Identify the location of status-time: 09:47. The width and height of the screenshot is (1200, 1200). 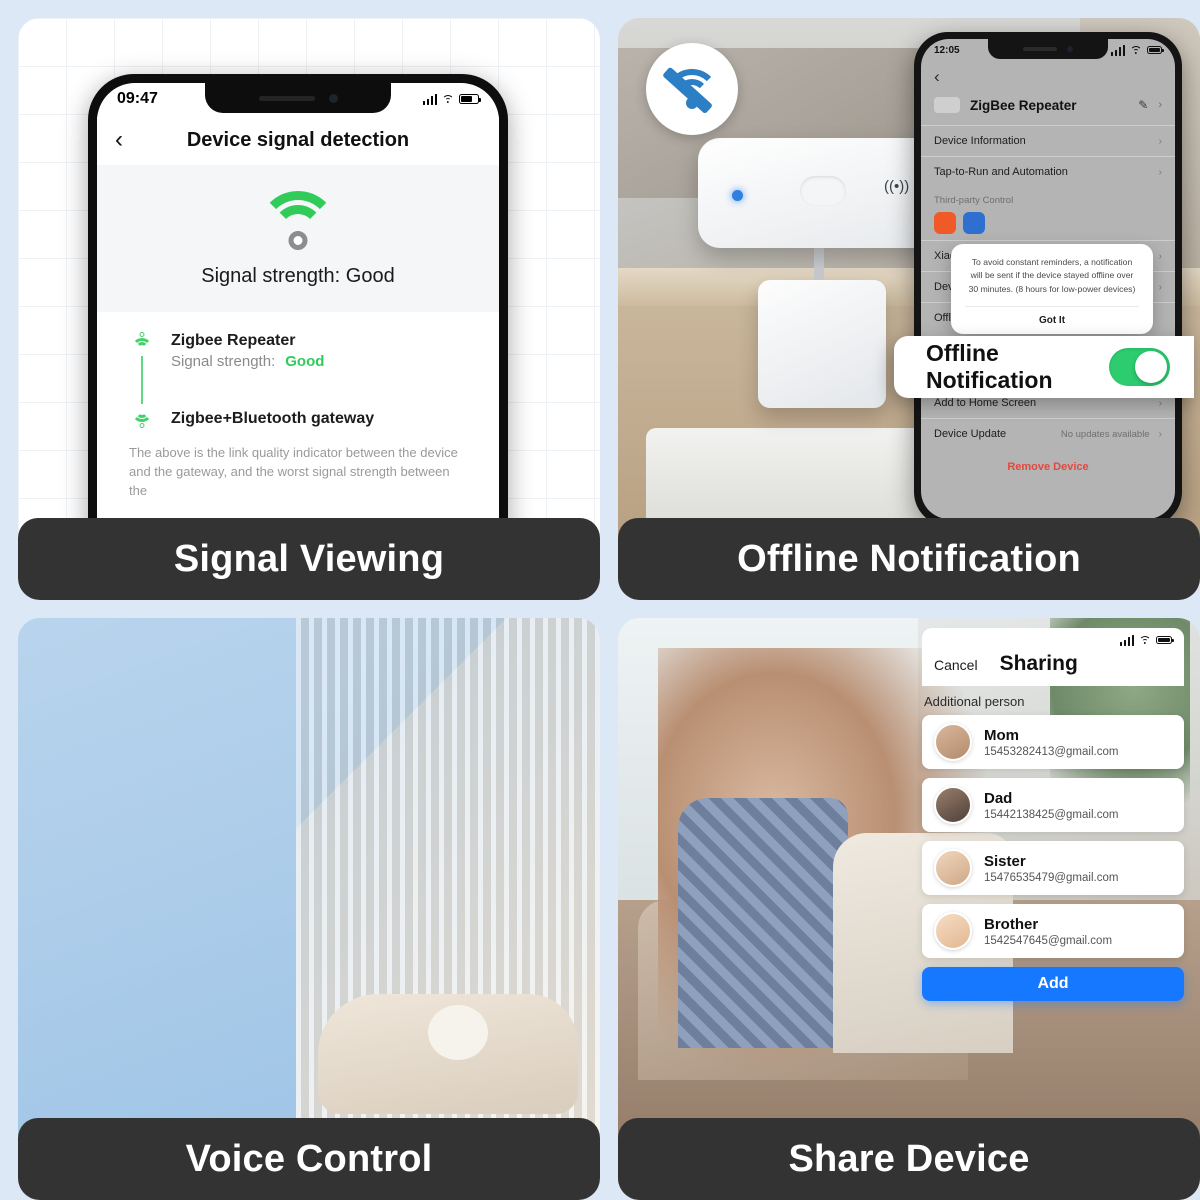
(137, 98).